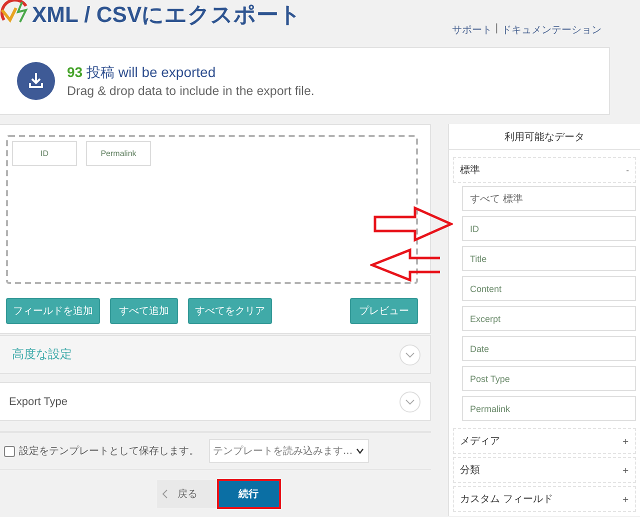  What do you see at coordinates (38, 402) in the screenshot?
I see `section-title: Export Type` at bounding box center [38, 402].